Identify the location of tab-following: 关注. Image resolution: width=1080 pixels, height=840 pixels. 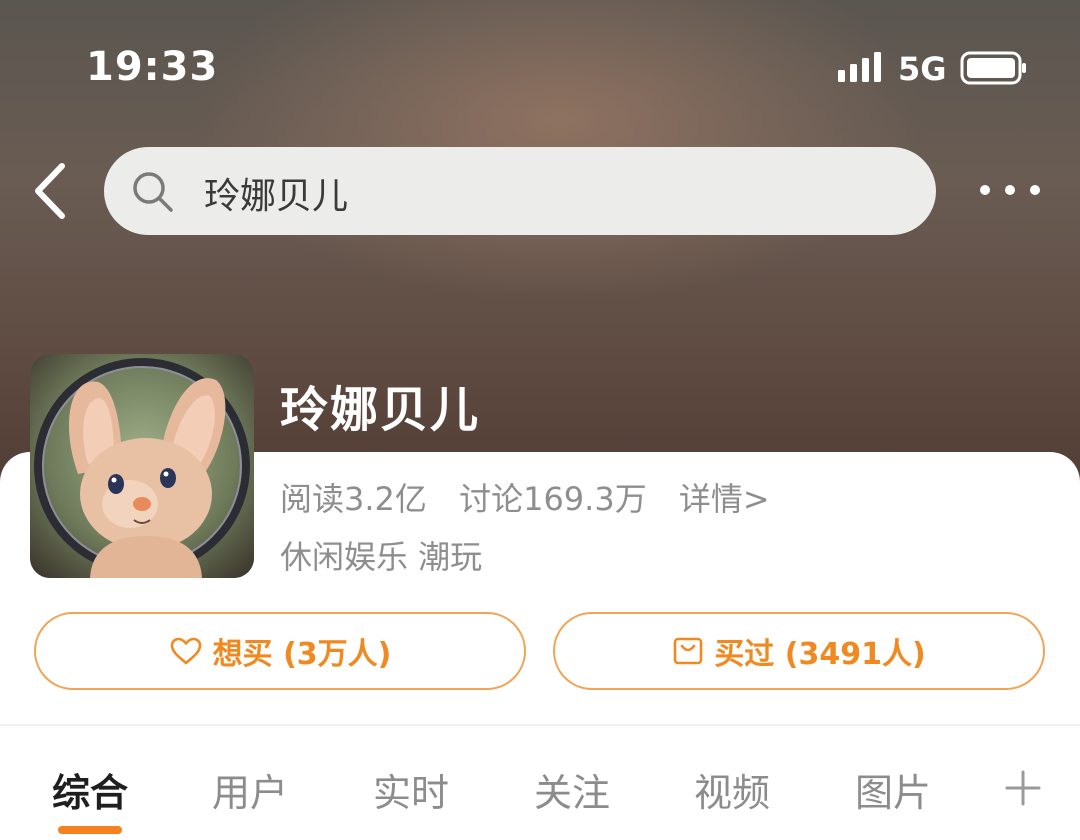
(572, 789).